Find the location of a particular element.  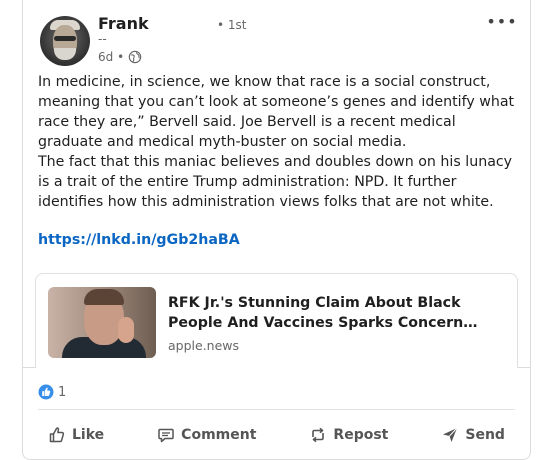

name-redaction is located at coordinates (182, 25).